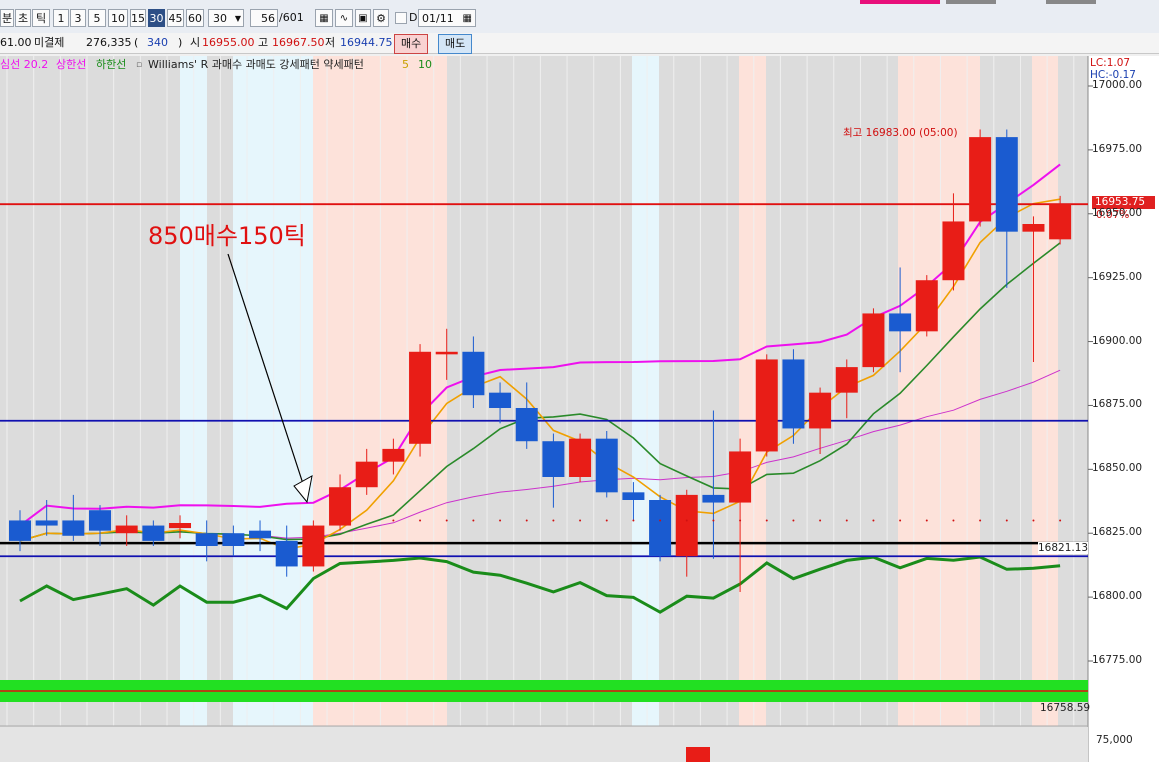  What do you see at coordinates (900, 133) in the screenshot?
I see `high-annotation: 최고 16983.00 (05:00)` at bounding box center [900, 133].